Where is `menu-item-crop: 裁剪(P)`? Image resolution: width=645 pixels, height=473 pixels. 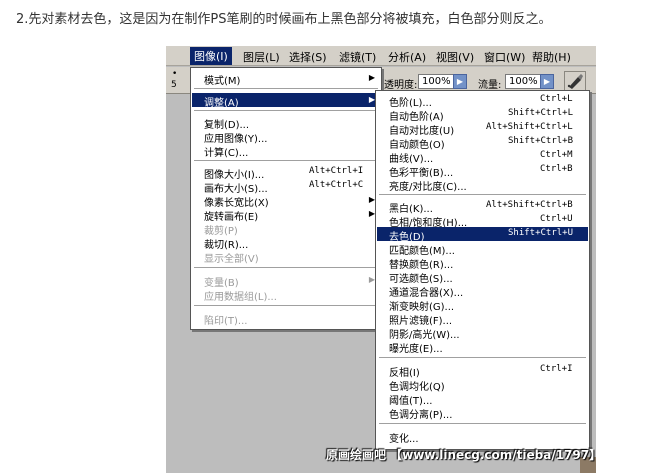 menu-item-crop: 裁剪(P) is located at coordinates (286, 229).